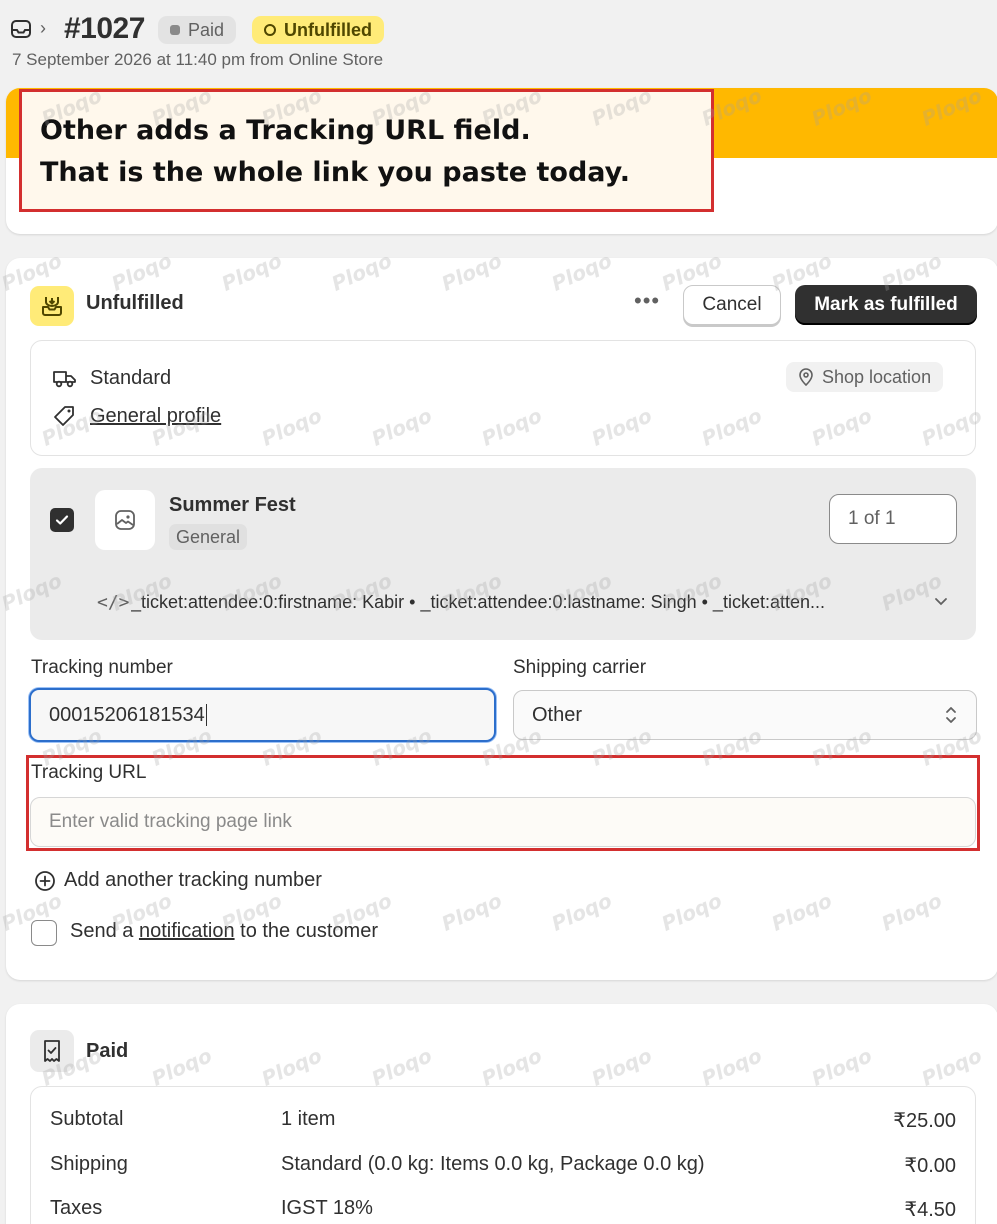 The height and width of the screenshot is (1224, 997). What do you see at coordinates (44, 933) in the screenshot?
I see `notify-customer-checkbox` at bounding box center [44, 933].